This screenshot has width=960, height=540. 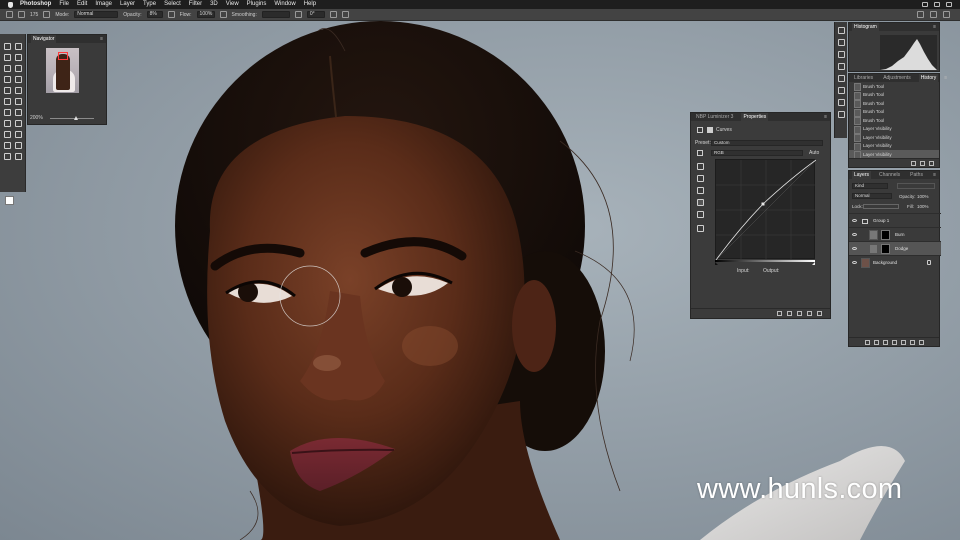 I want to click on layer-filter-select: Kind, so click(x=870, y=186).